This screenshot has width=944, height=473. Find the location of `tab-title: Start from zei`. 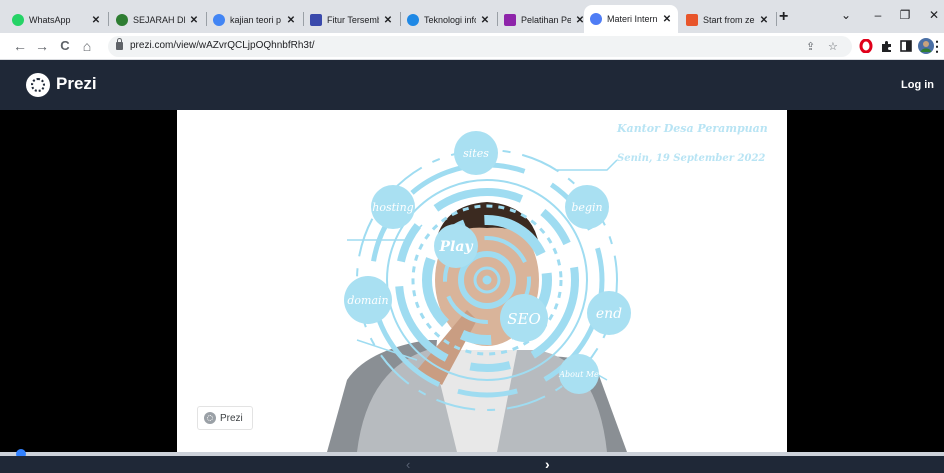

tab-title: Start from zei is located at coordinates (729, 20).